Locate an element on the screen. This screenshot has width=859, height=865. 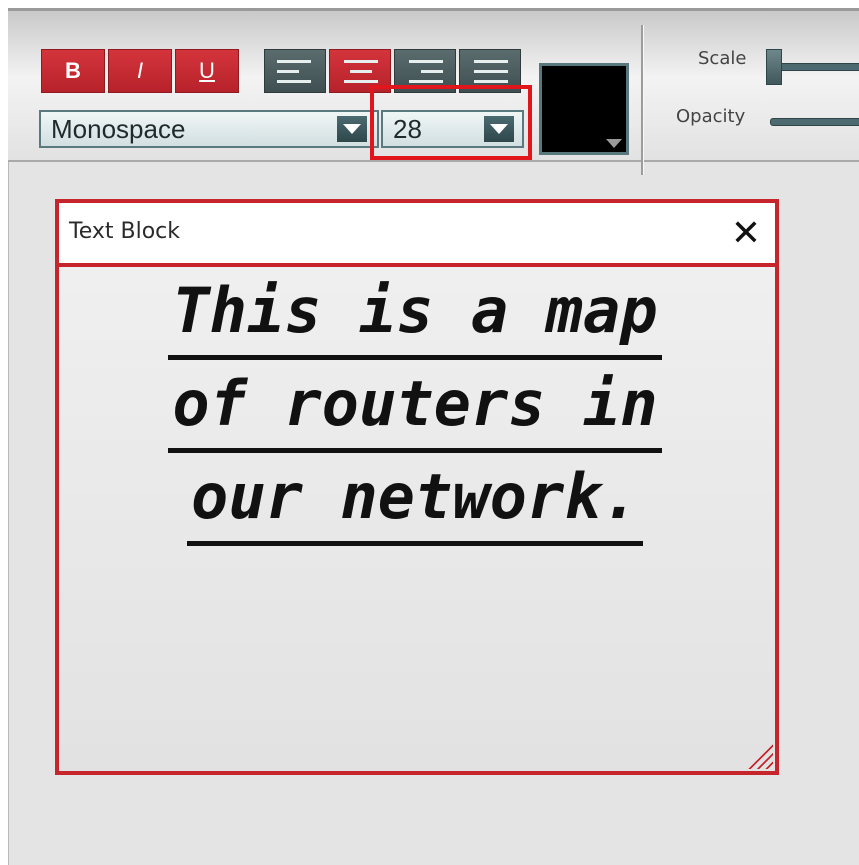
italic-button: I is located at coordinates (140, 71).